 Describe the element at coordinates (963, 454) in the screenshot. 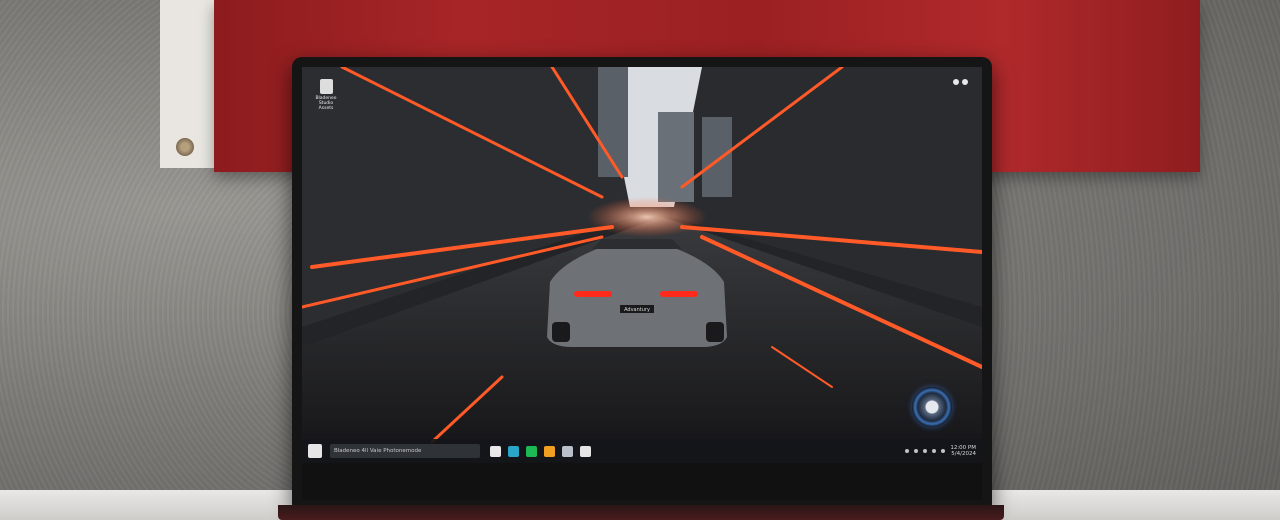

I see `clock-date: 5/4/2024` at that location.